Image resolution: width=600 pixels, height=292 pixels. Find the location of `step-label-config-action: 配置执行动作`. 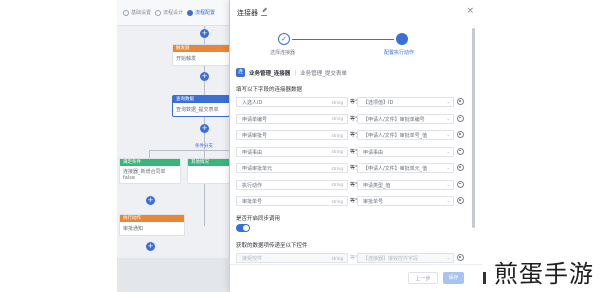

step-label-config-action: 配置执行动作 is located at coordinates (399, 53).